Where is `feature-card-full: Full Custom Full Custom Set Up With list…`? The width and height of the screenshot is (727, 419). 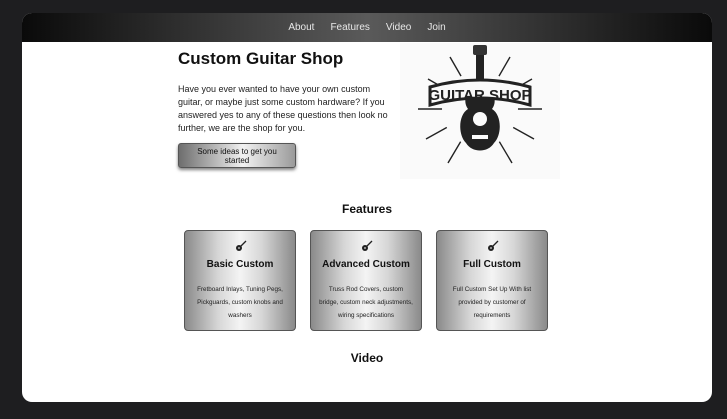 feature-card-full: Full Custom Full Custom Set Up With list… is located at coordinates (492, 280).